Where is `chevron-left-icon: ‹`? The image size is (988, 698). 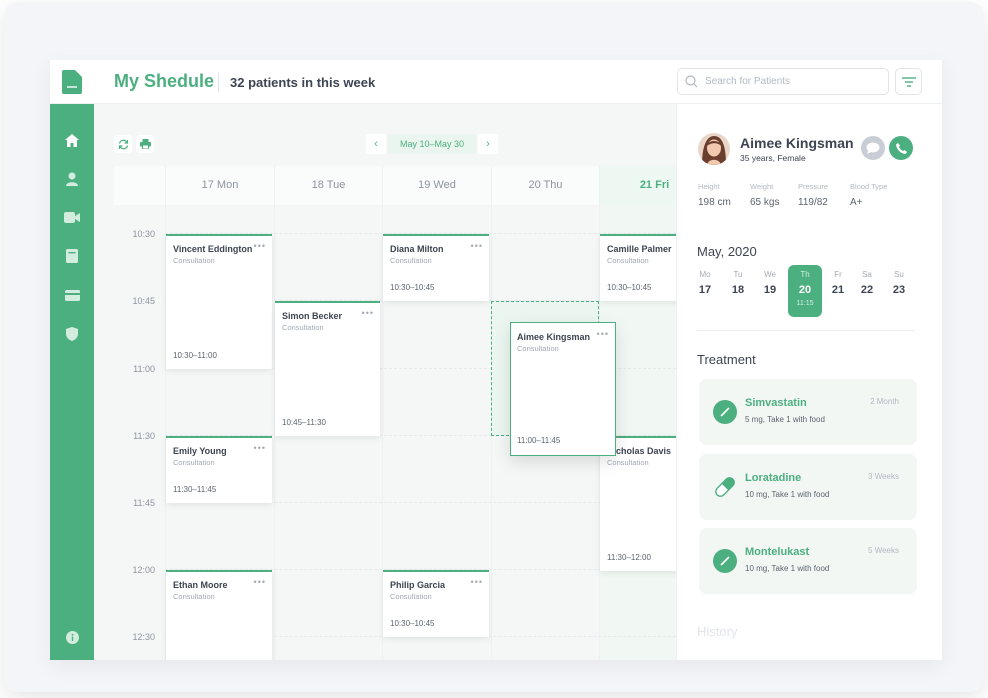 chevron-left-icon: ‹ is located at coordinates (376, 144).